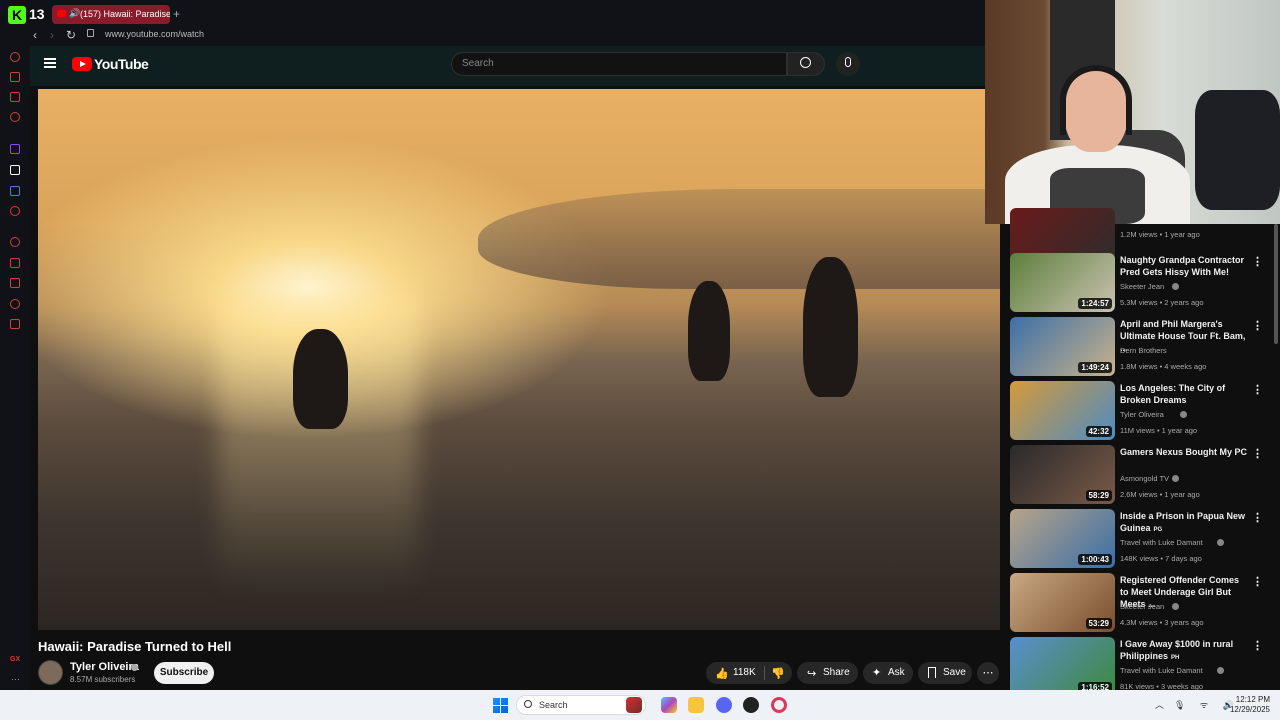 Image resolution: width=1280 pixels, height=720 pixels. What do you see at coordinates (17, 15) in the screenshot?
I see `kick-logo-icon: K` at bounding box center [17, 15].